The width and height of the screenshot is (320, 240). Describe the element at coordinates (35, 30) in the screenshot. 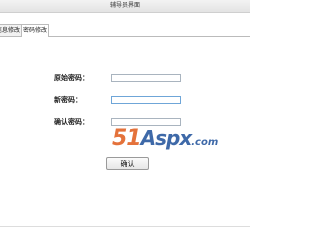

I see `tab-password-edit: 密码修改` at that location.